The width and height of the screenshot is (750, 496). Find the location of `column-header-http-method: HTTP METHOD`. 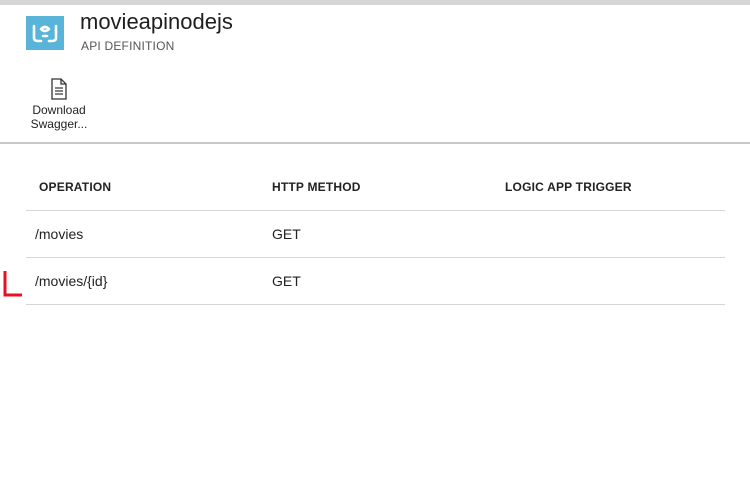

column-header-http-method: HTTP METHOD is located at coordinates (316, 187).